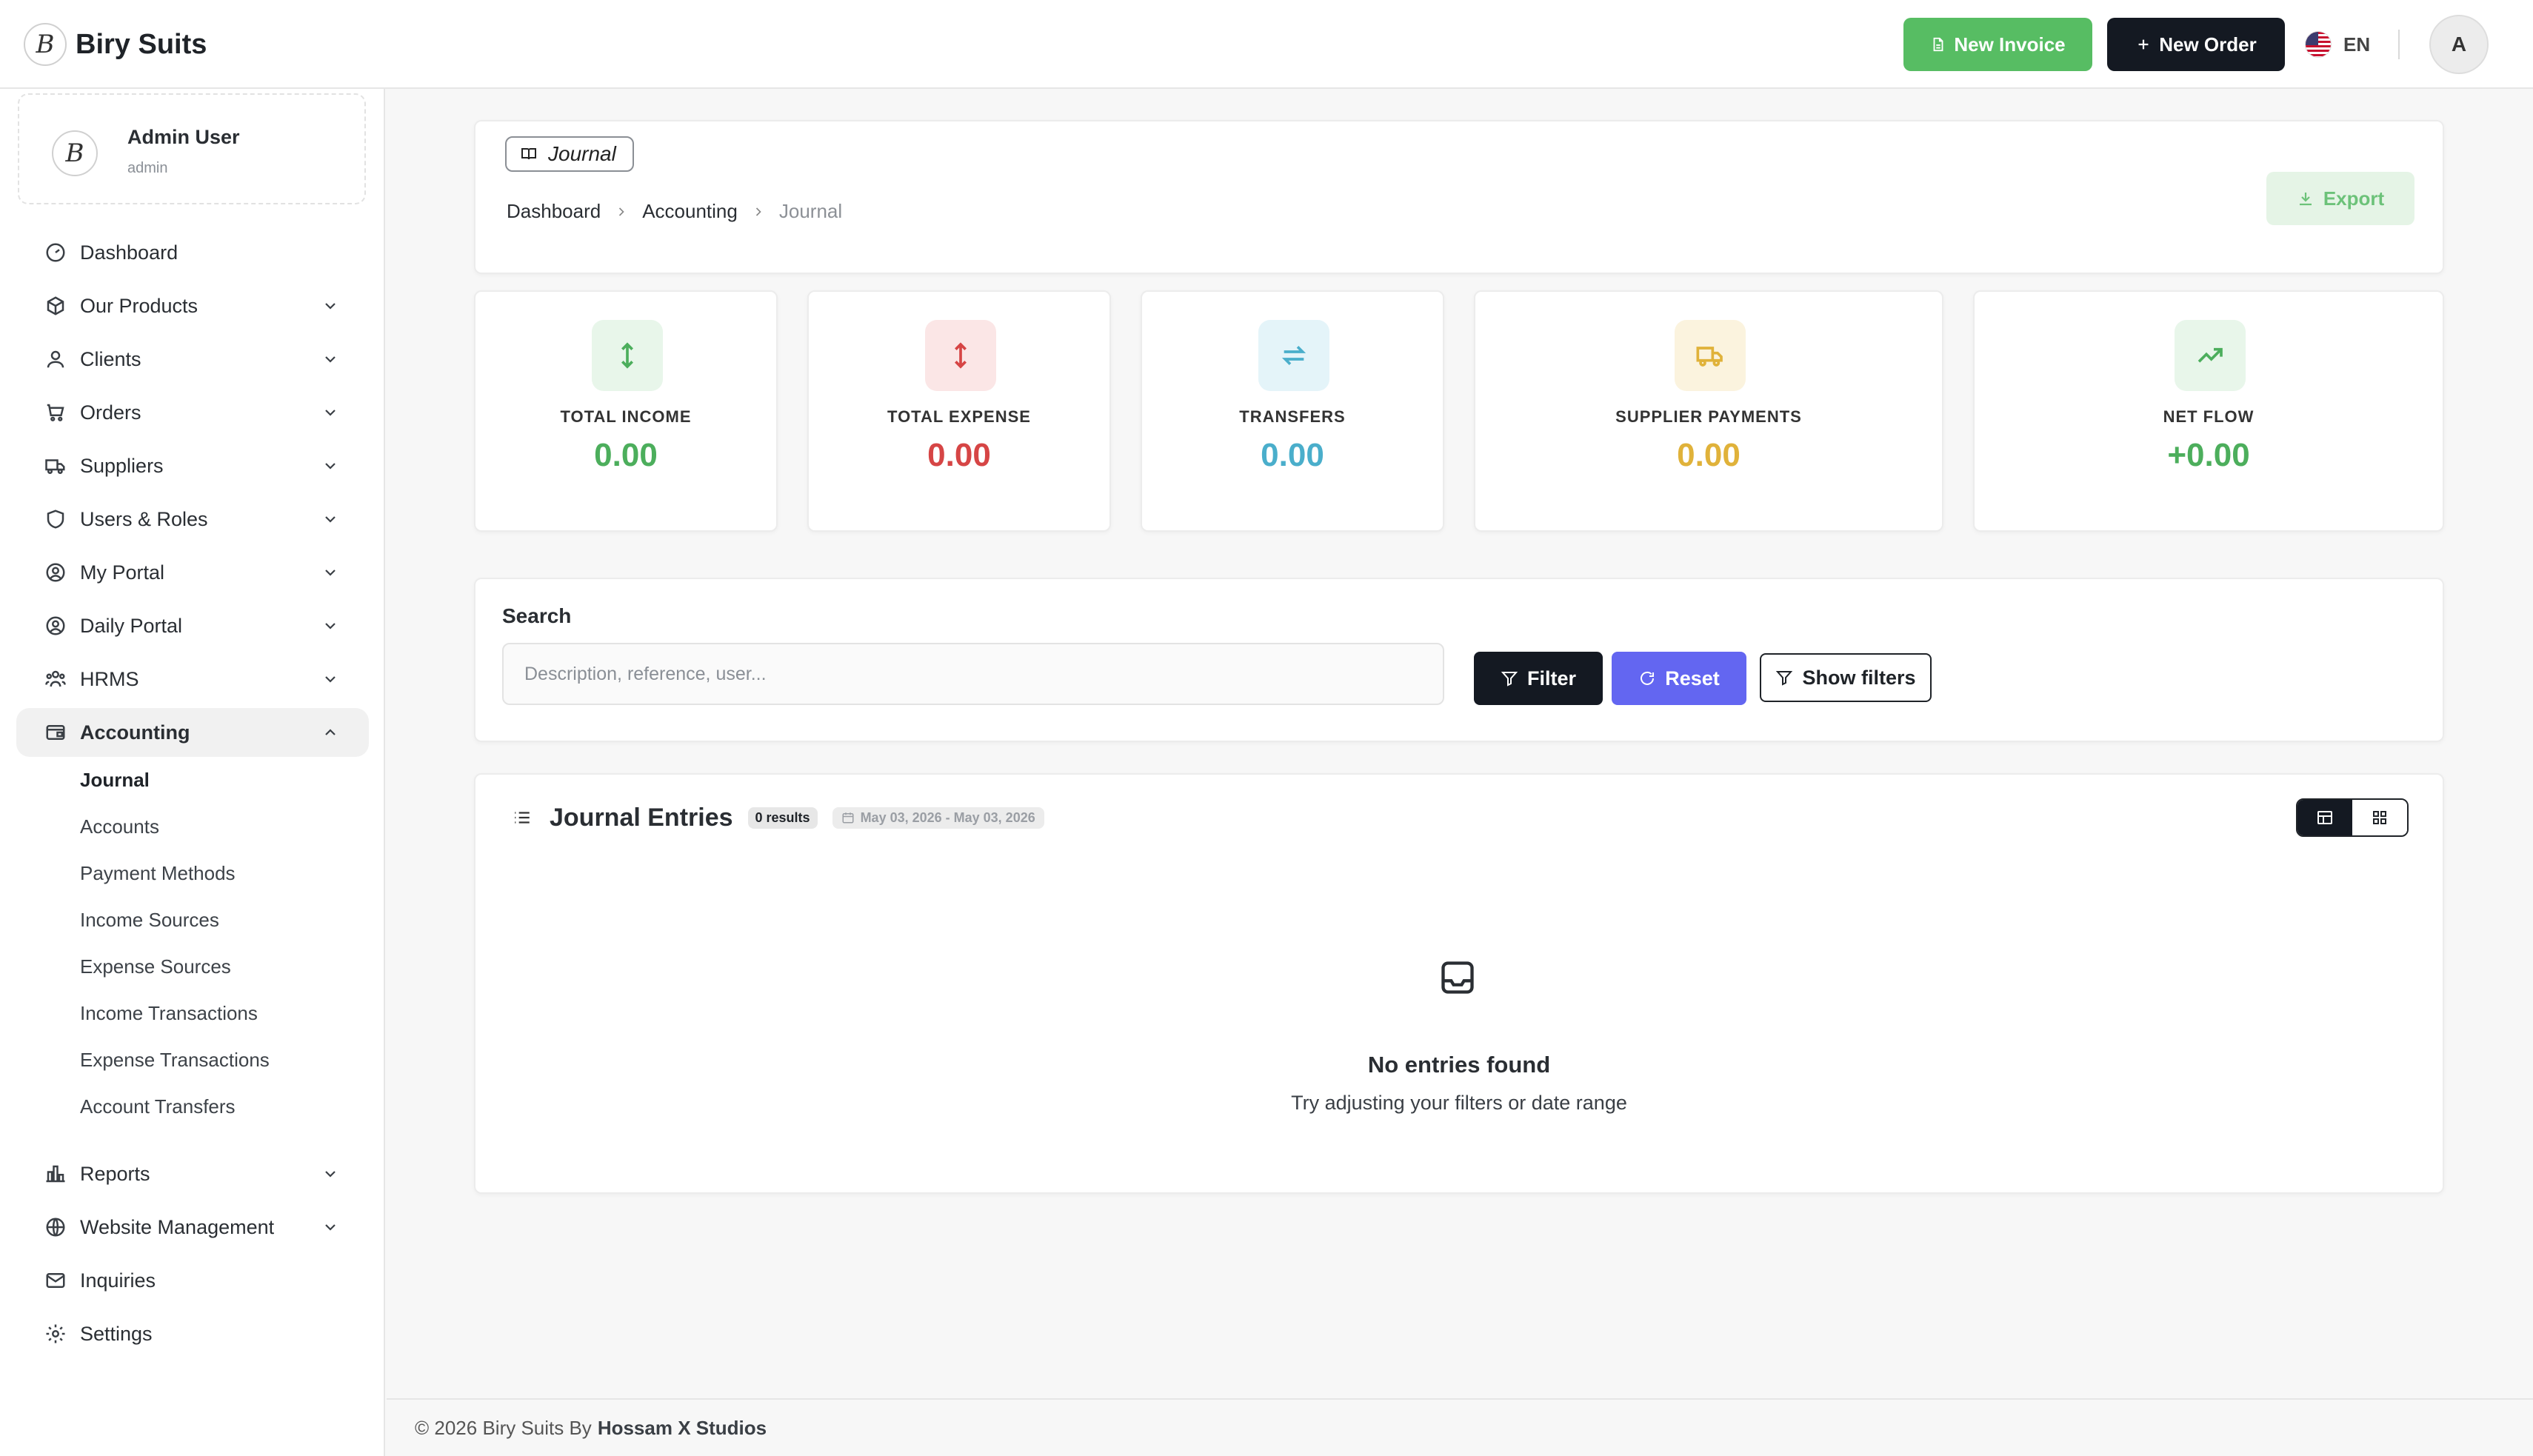 The height and width of the screenshot is (1456, 2533). Describe the element at coordinates (2459, 44) in the screenshot. I see `user-avatar: A` at that location.